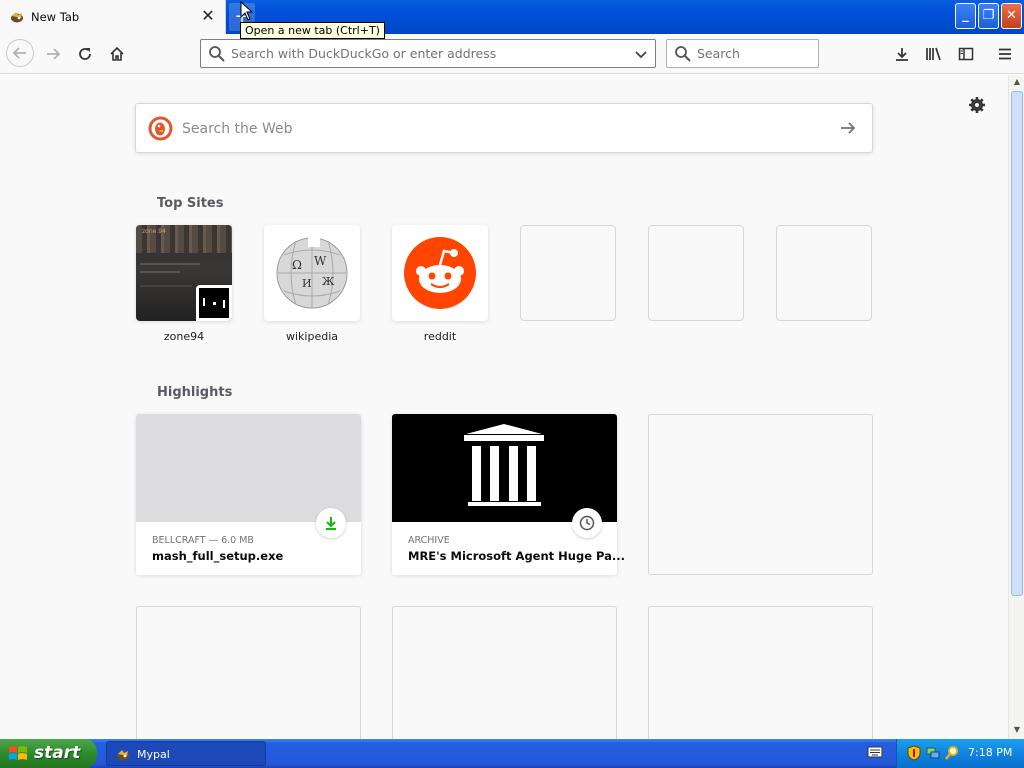 This screenshot has height=768, width=1024. What do you see at coordinates (160, 130) in the screenshot?
I see `duckduckgo-icon` at bounding box center [160, 130].